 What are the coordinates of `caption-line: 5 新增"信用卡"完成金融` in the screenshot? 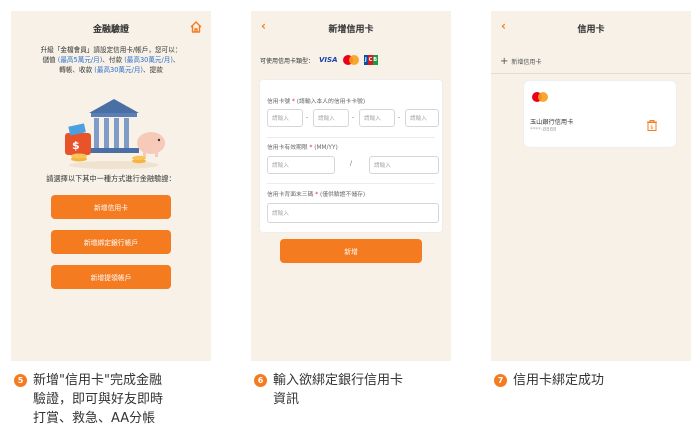 It's located at (88, 380).